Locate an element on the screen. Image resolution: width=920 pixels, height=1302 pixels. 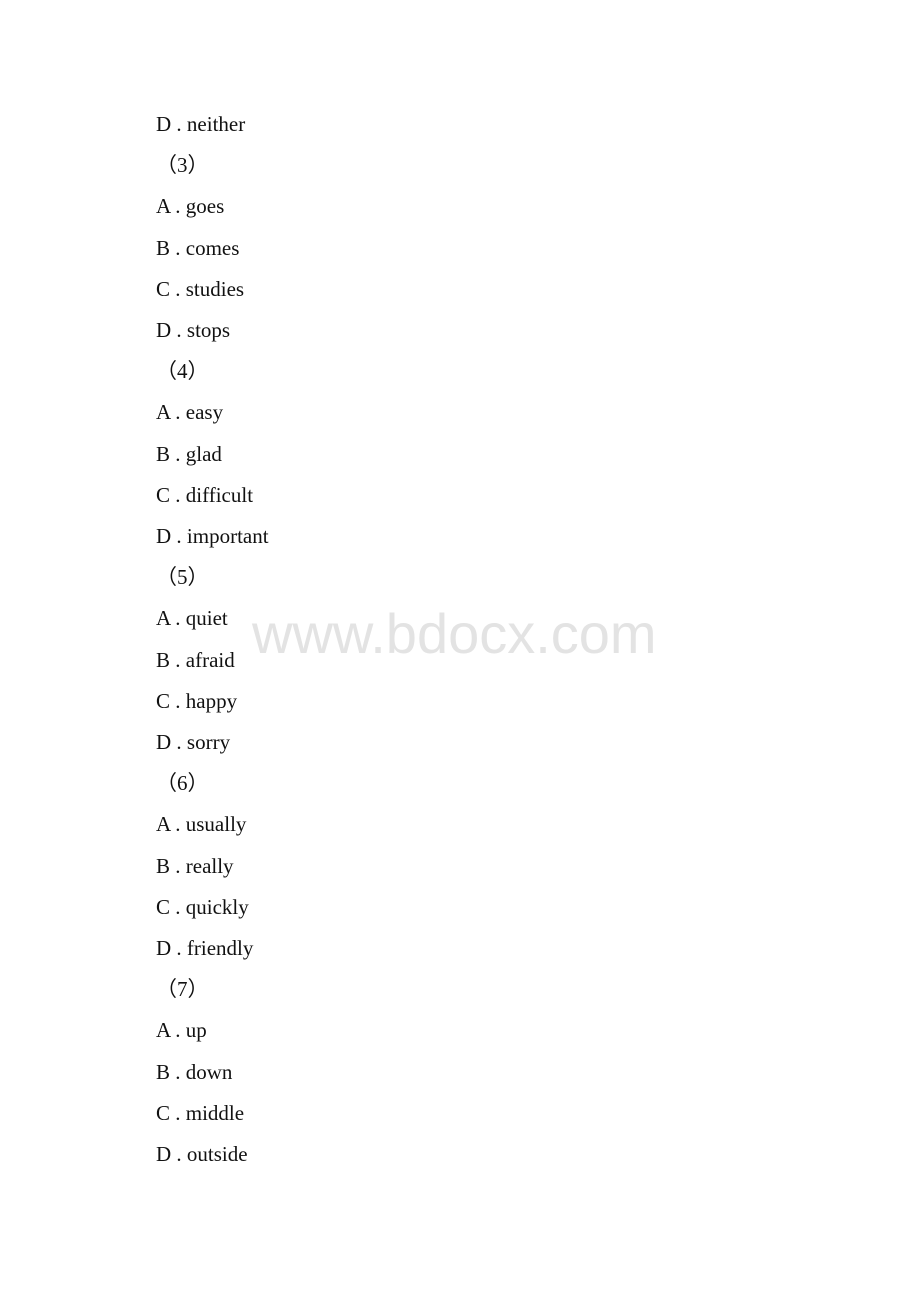
answer-option: C . quickly is located at coordinates (202, 906).